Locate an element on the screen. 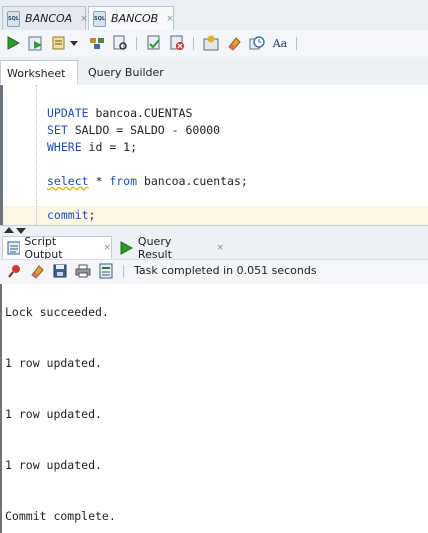  tab-label: Script Output is located at coordinates (43, 248).